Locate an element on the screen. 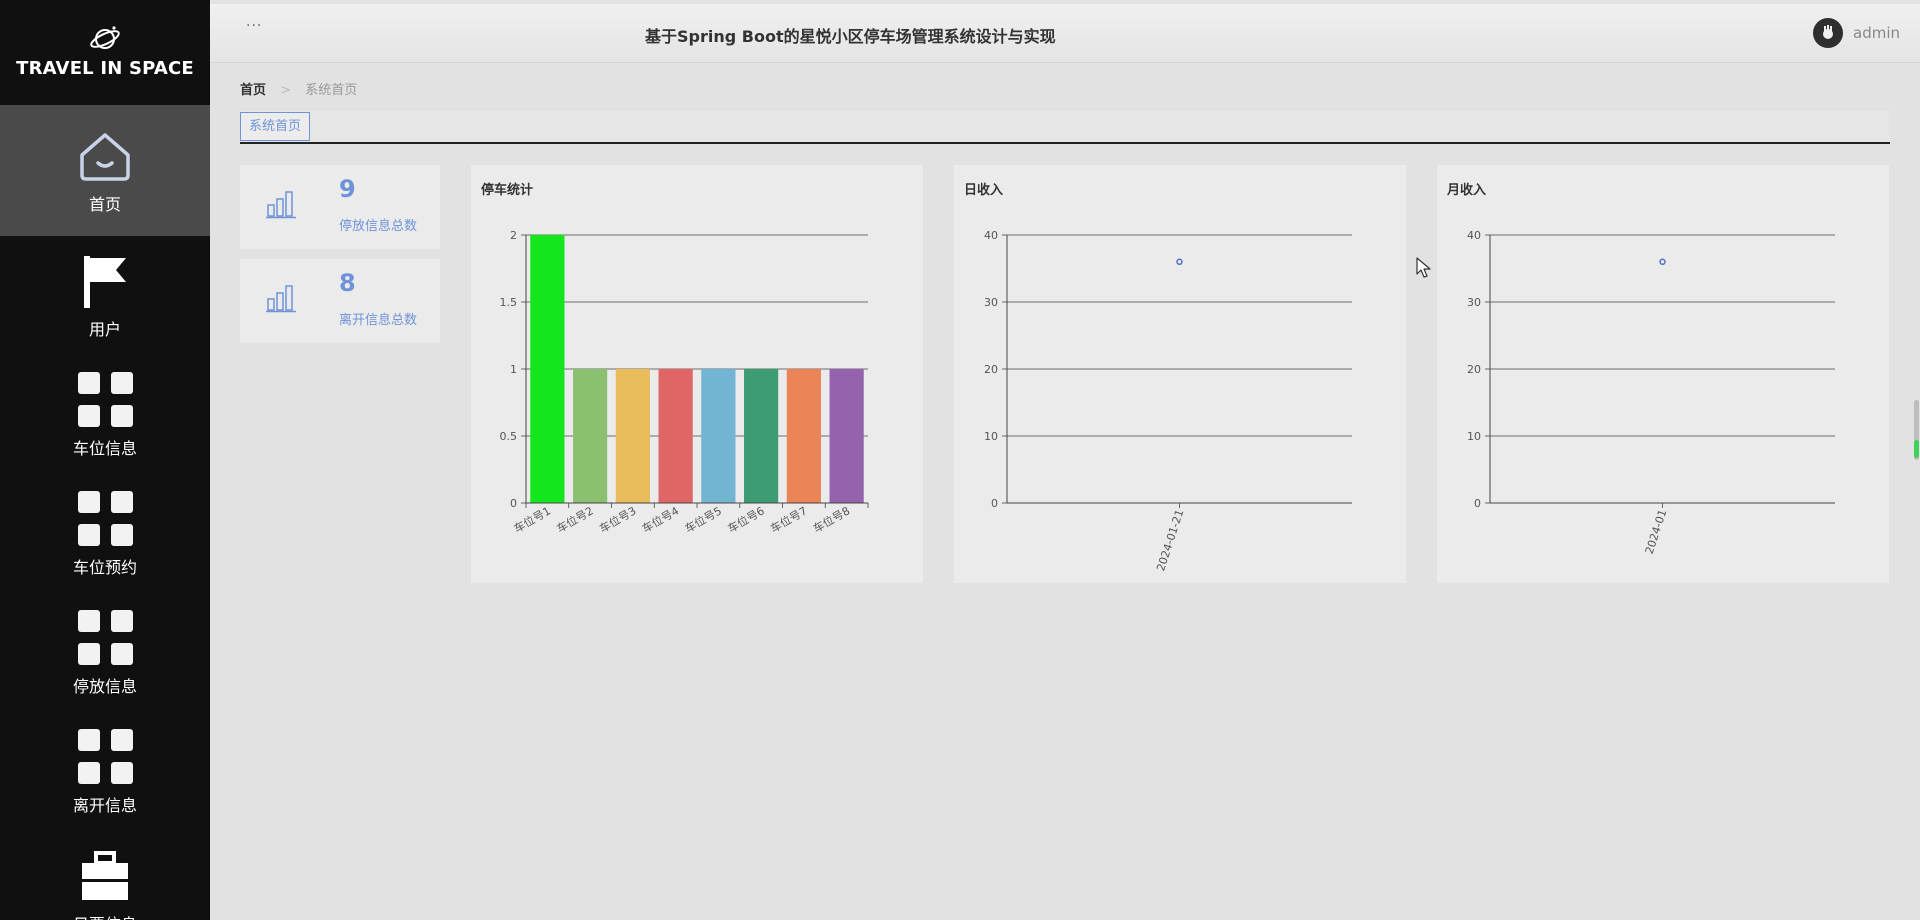 The image size is (1920, 920). briefcase-icon is located at coordinates (105, 876).